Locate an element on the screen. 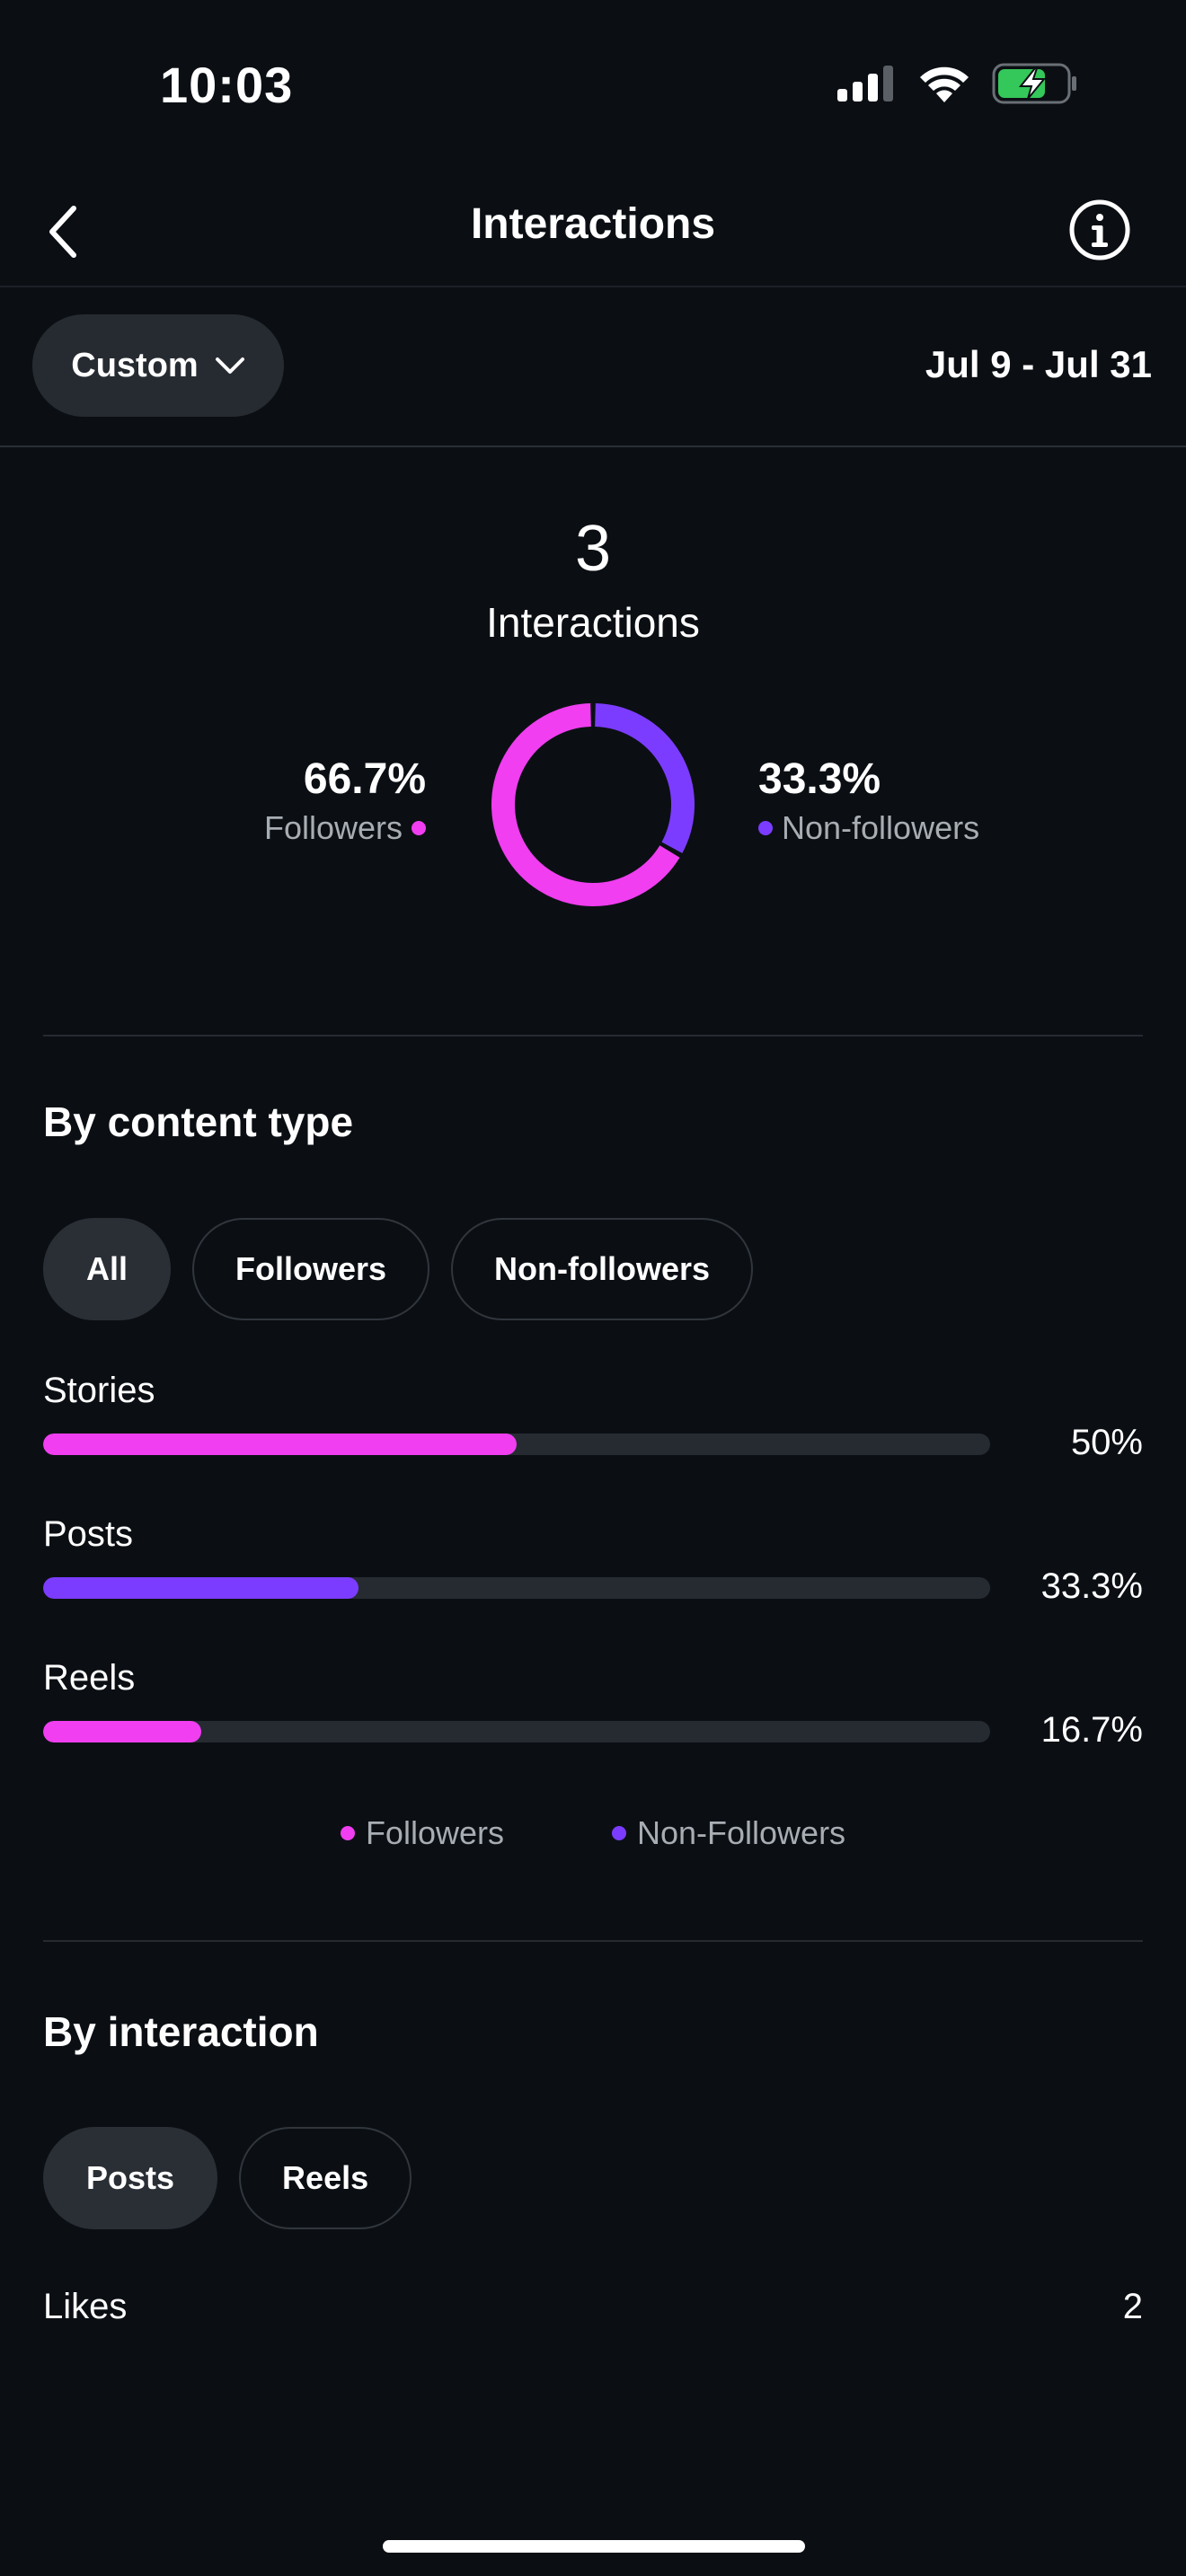 This screenshot has height=2576, width=1186. info-icon is located at coordinates (1099, 229).